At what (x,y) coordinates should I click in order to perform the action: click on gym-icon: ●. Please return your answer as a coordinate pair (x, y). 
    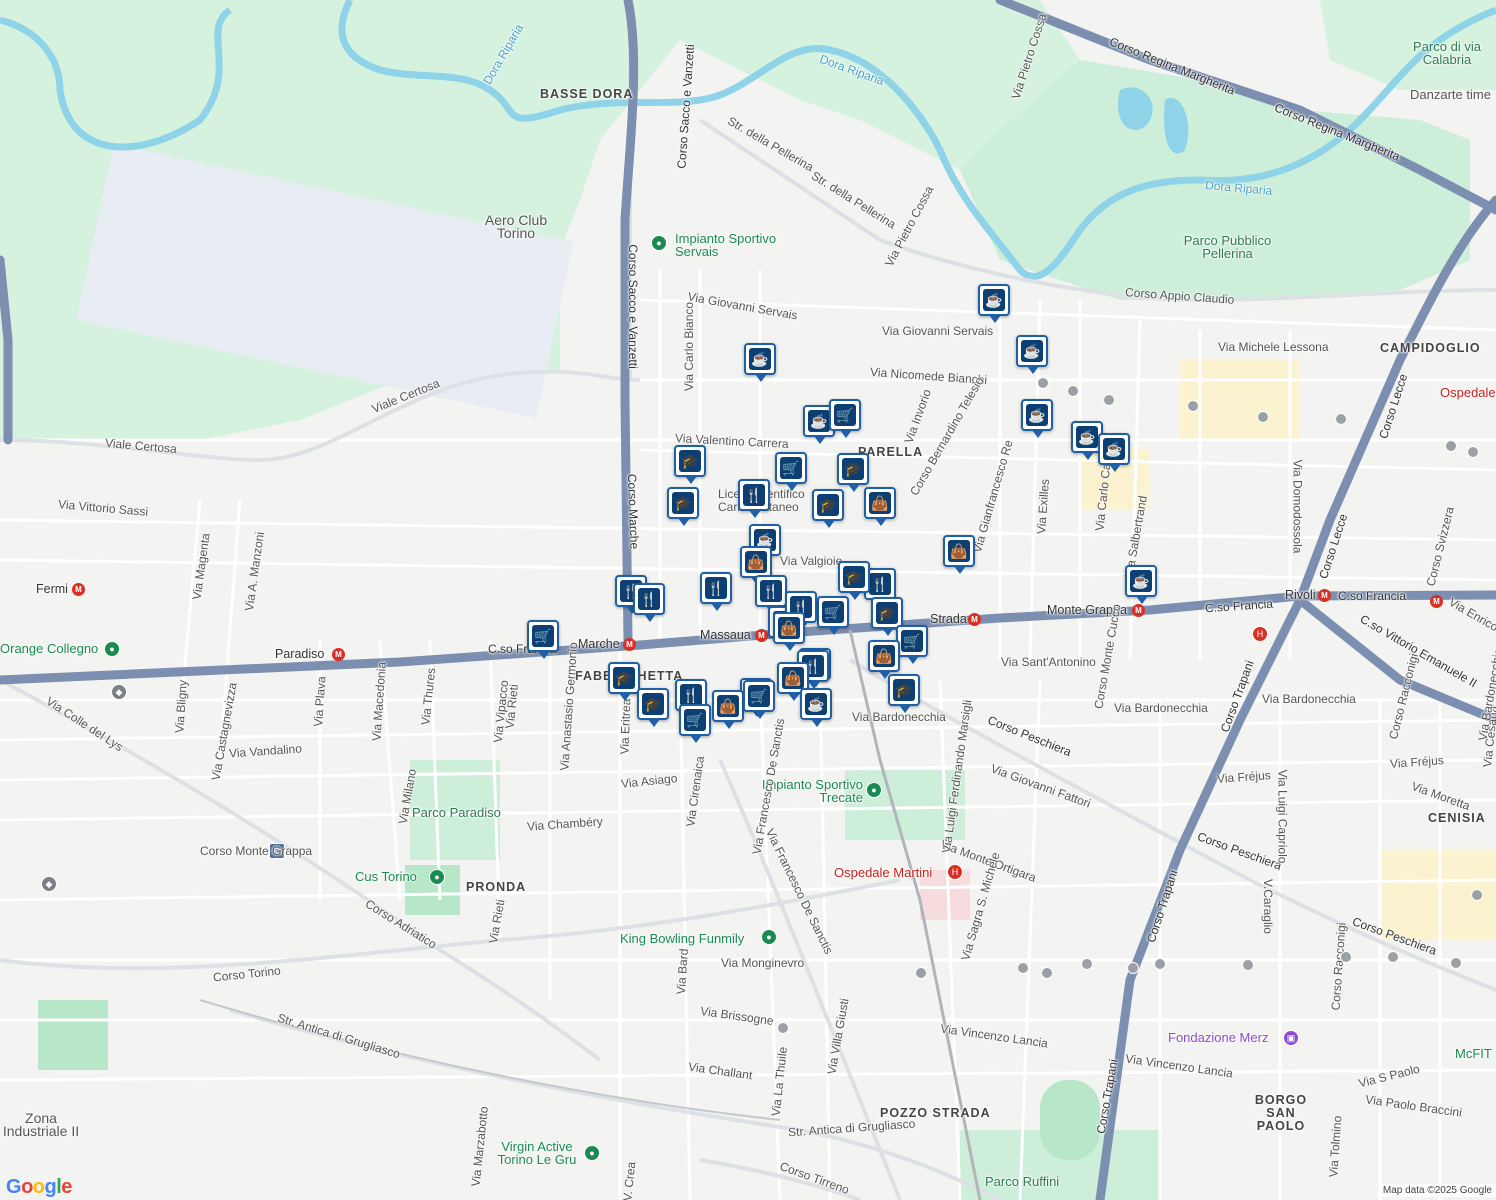
    Looking at the image, I should click on (592, 1153).